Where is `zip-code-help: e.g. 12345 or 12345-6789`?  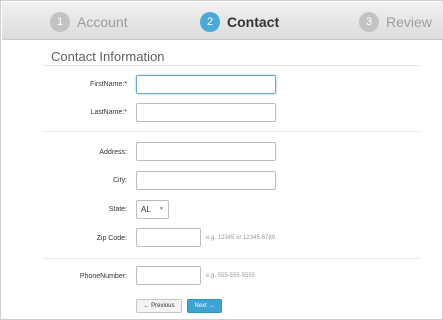
zip-code-help: e.g. 12345 or 12345-6789 is located at coordinates (241, 238).